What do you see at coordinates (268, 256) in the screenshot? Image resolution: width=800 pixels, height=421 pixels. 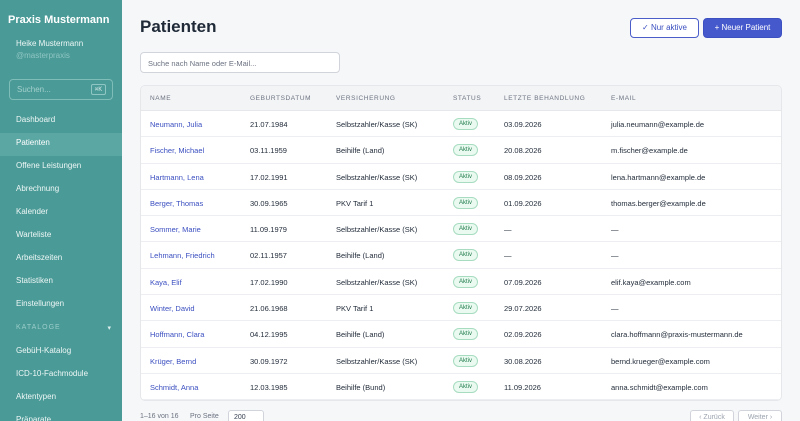 I see `birthdate-cell: 02.11.1957` at bounding box center [268, 256].